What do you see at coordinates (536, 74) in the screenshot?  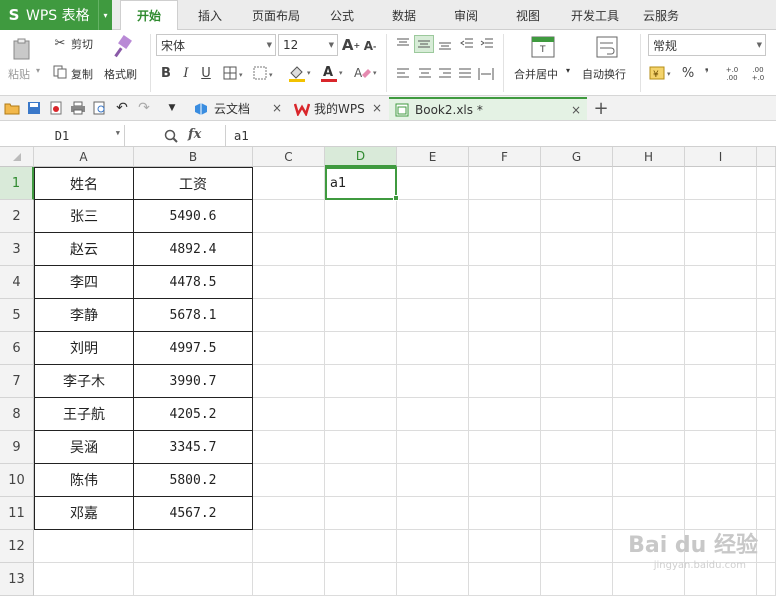 I see `merge-center-button: 合并居中` at bounding box center [536, 74].